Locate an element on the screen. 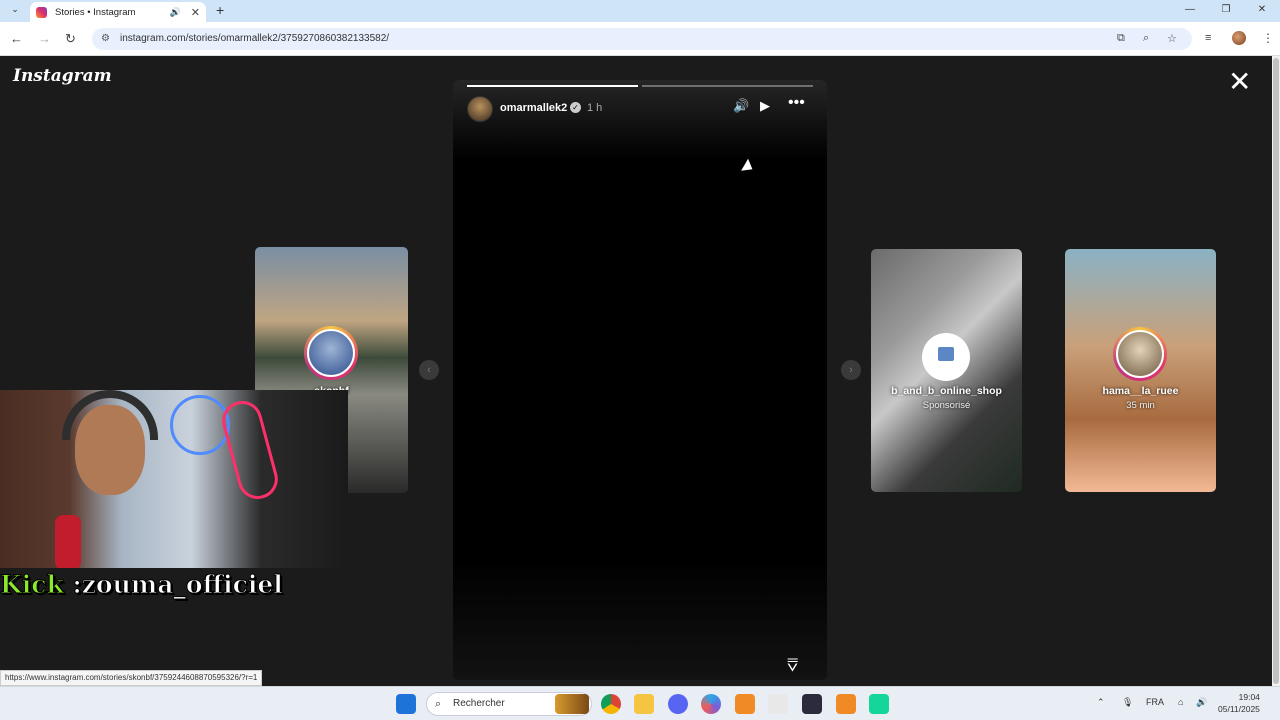 This screenshot has height=720, width=1280. discord-icon is located at coordinates (678, 704).